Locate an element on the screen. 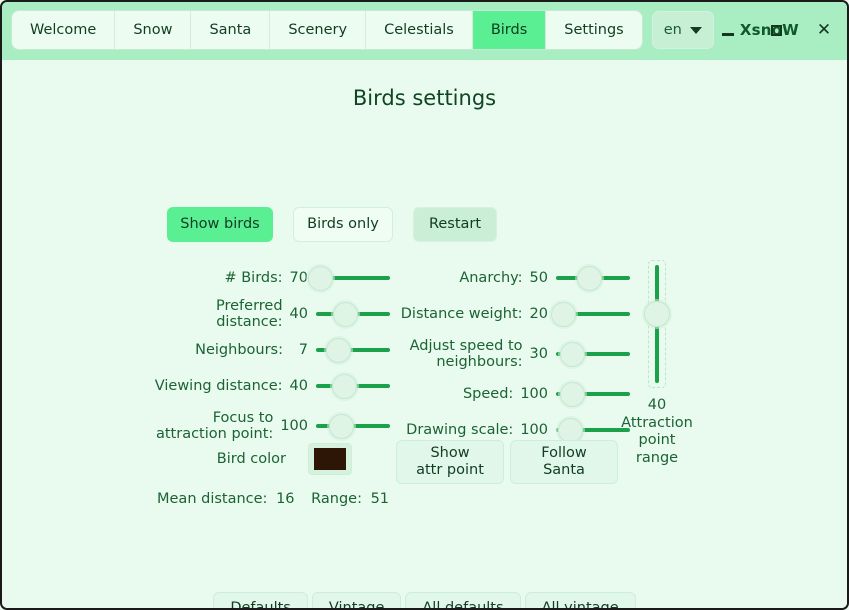 This screenshot has width=849, height=610. slider-row: Preferred distance: 40 is located at coordinates (270, 314).